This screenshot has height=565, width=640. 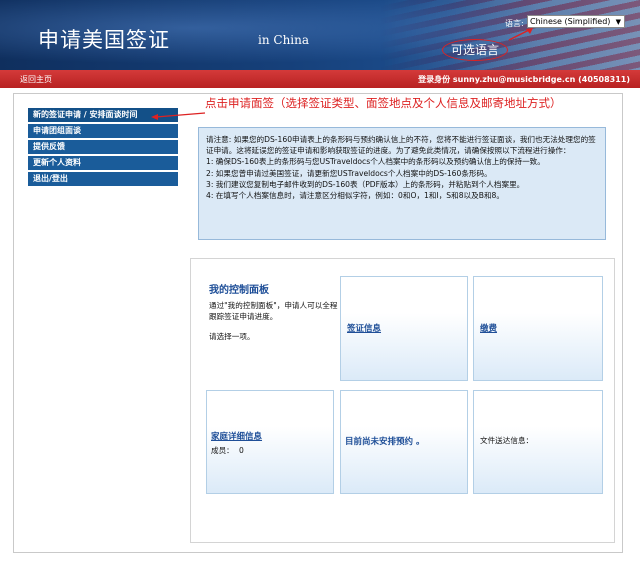 I want to click on visa-info-link: 签证信息, so click(x=364, y=328).